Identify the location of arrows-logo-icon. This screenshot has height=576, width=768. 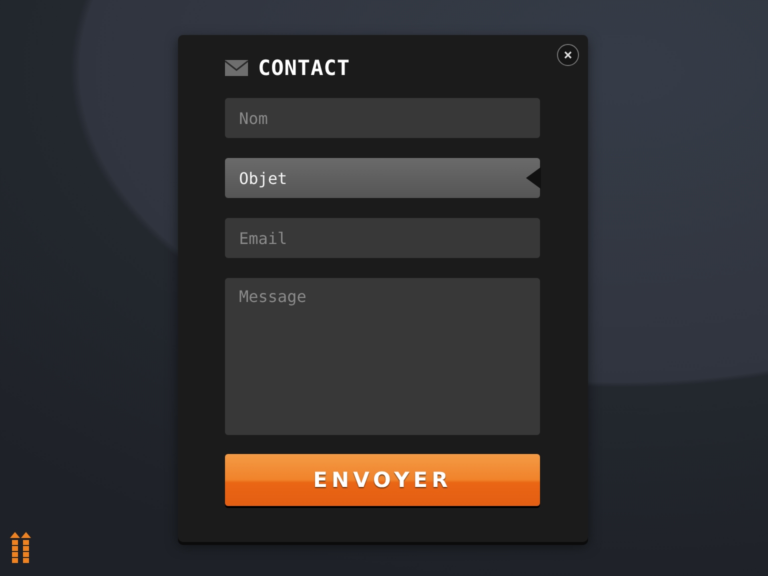
(20, 548).